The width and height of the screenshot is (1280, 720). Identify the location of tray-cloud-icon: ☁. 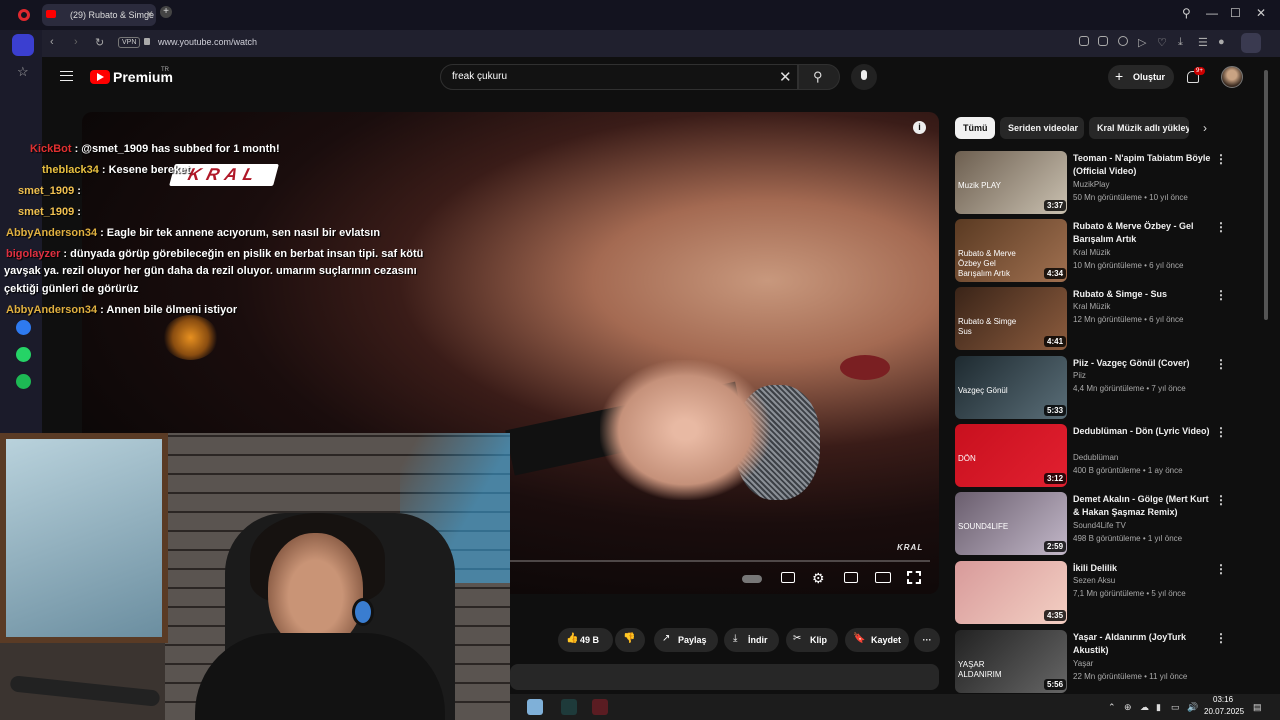
(1144, 707).